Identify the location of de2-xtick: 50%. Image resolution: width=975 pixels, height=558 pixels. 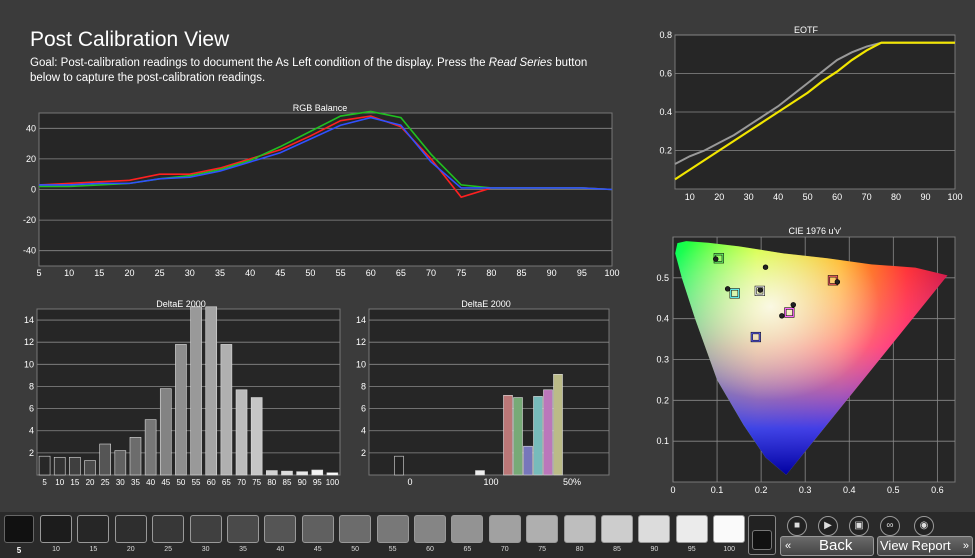
(572, 482).